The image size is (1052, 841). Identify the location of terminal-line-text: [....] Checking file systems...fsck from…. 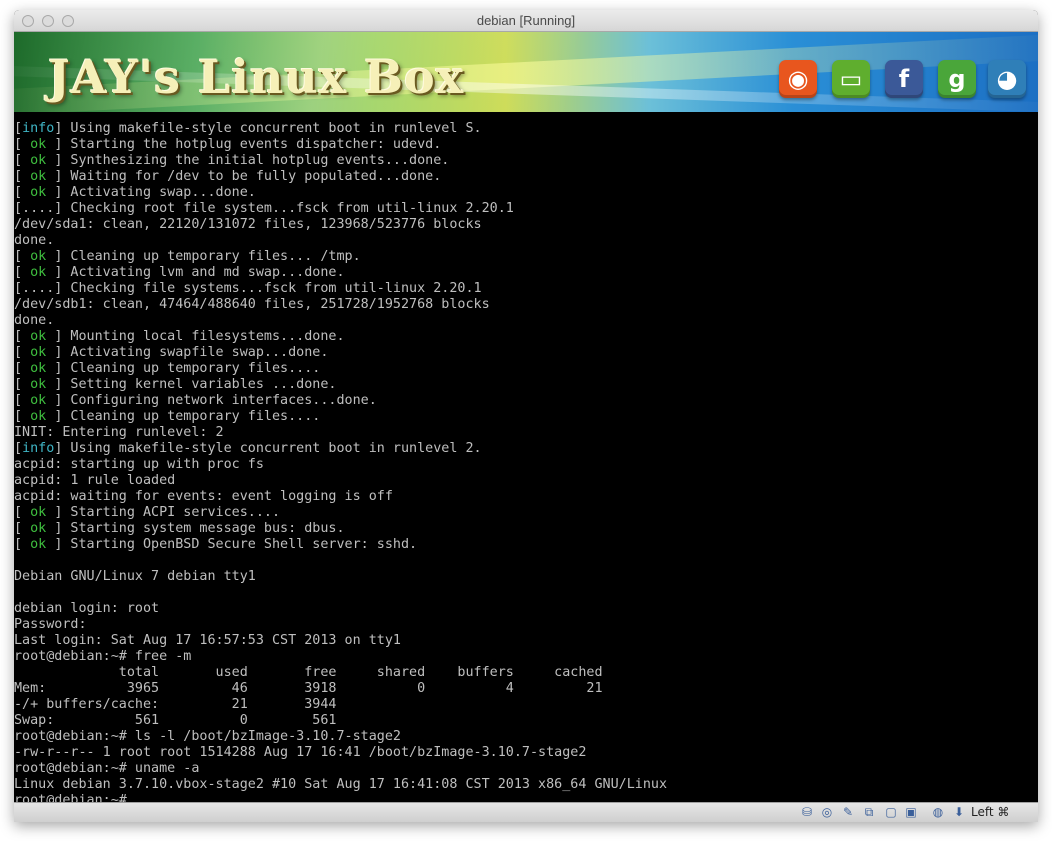
(248, 288).